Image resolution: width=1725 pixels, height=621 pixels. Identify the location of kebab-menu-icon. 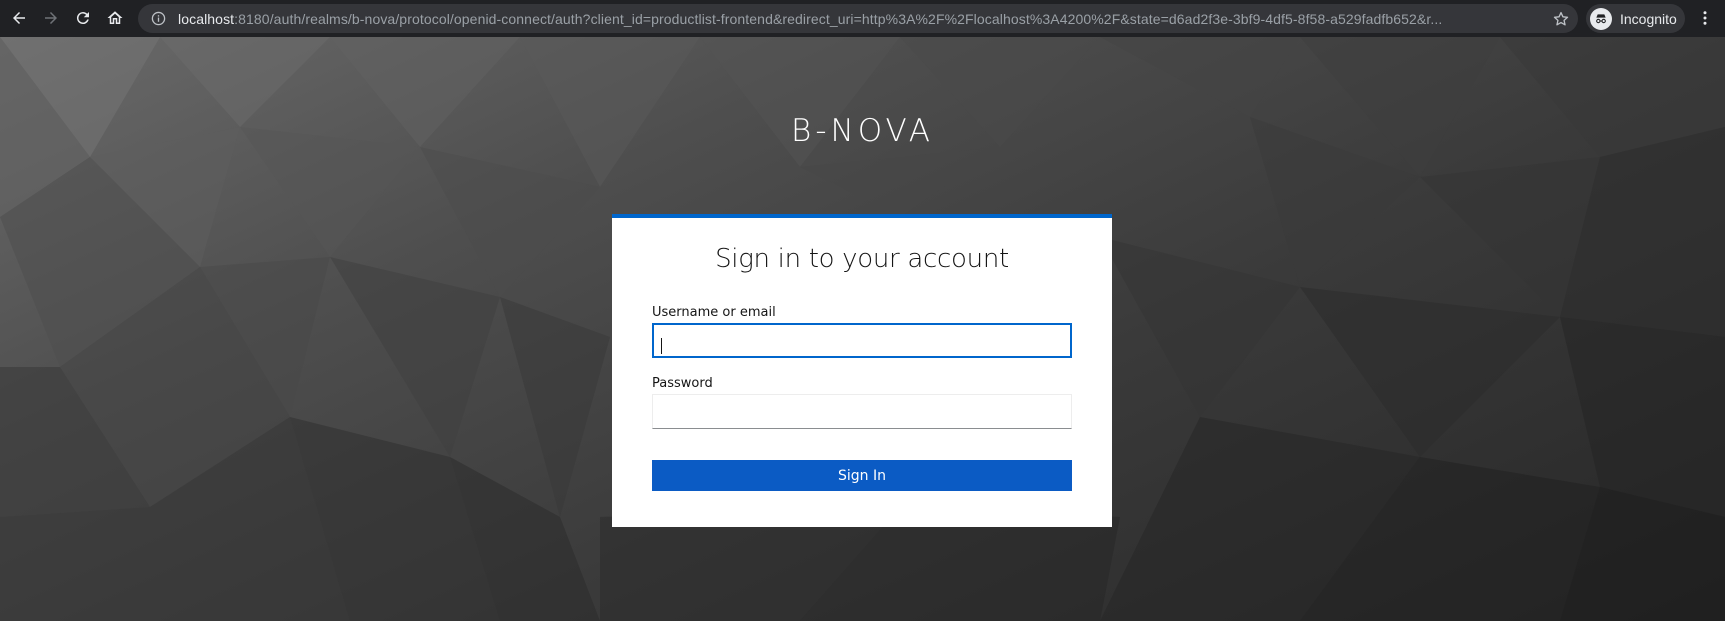
(1705, 18).